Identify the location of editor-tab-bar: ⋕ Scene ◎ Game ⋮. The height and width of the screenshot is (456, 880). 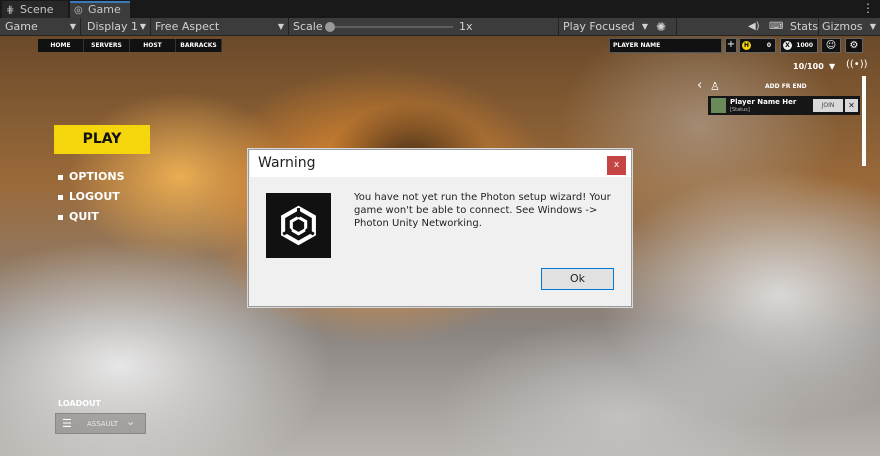
(440, 9).